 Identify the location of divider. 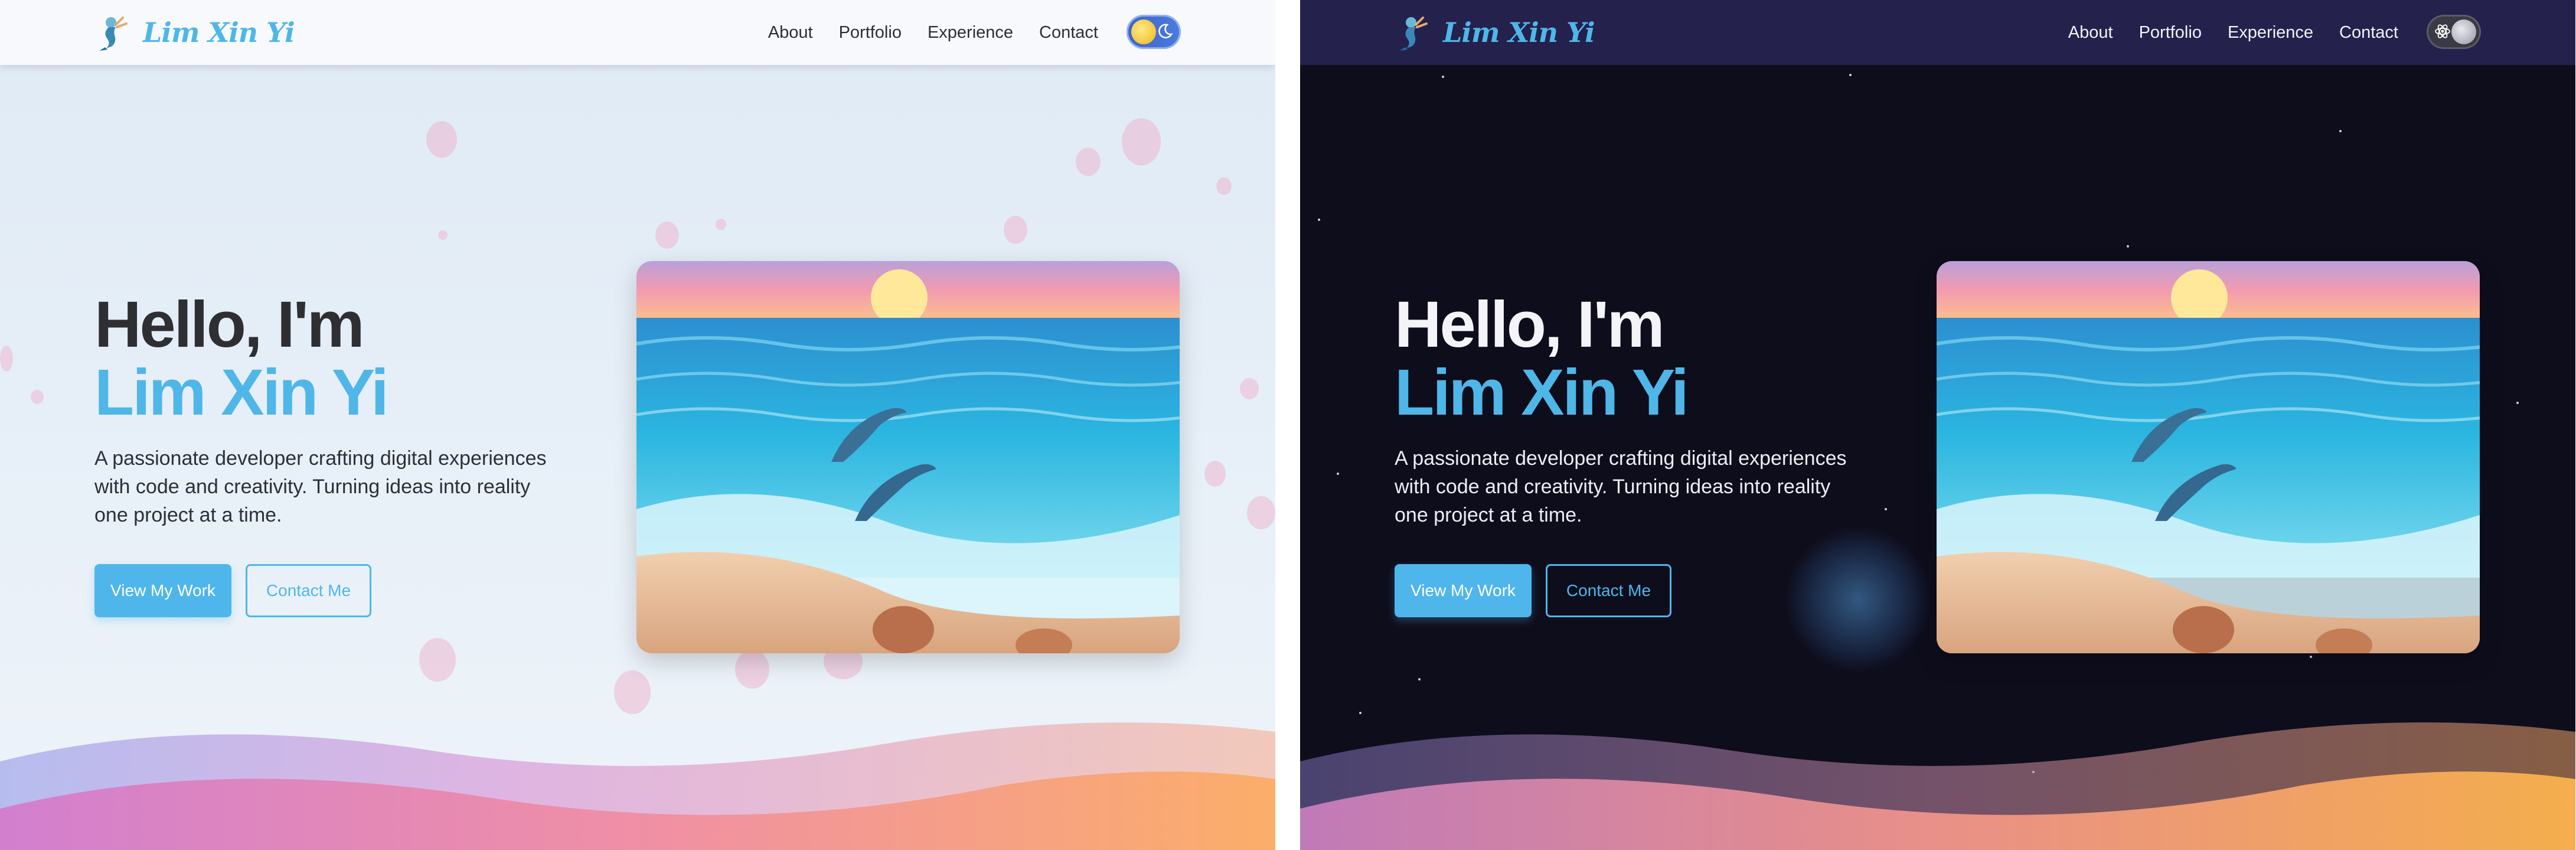
(1287, 425).